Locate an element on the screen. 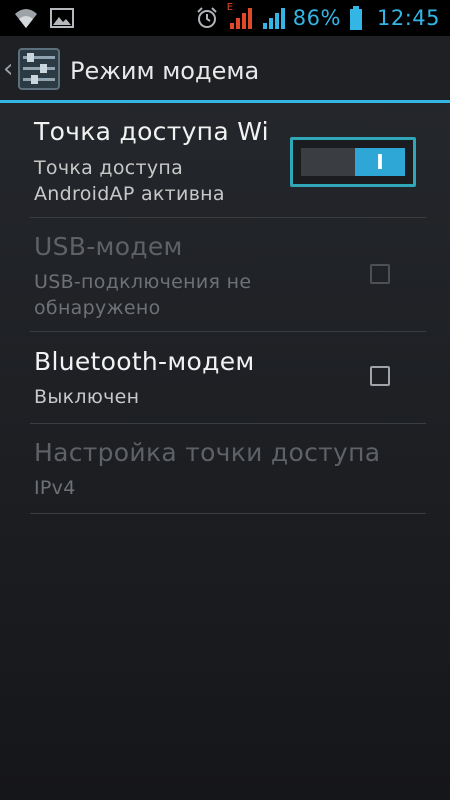  pref-title-usb-modem: USB-модем is located at coordinates (108, 246).